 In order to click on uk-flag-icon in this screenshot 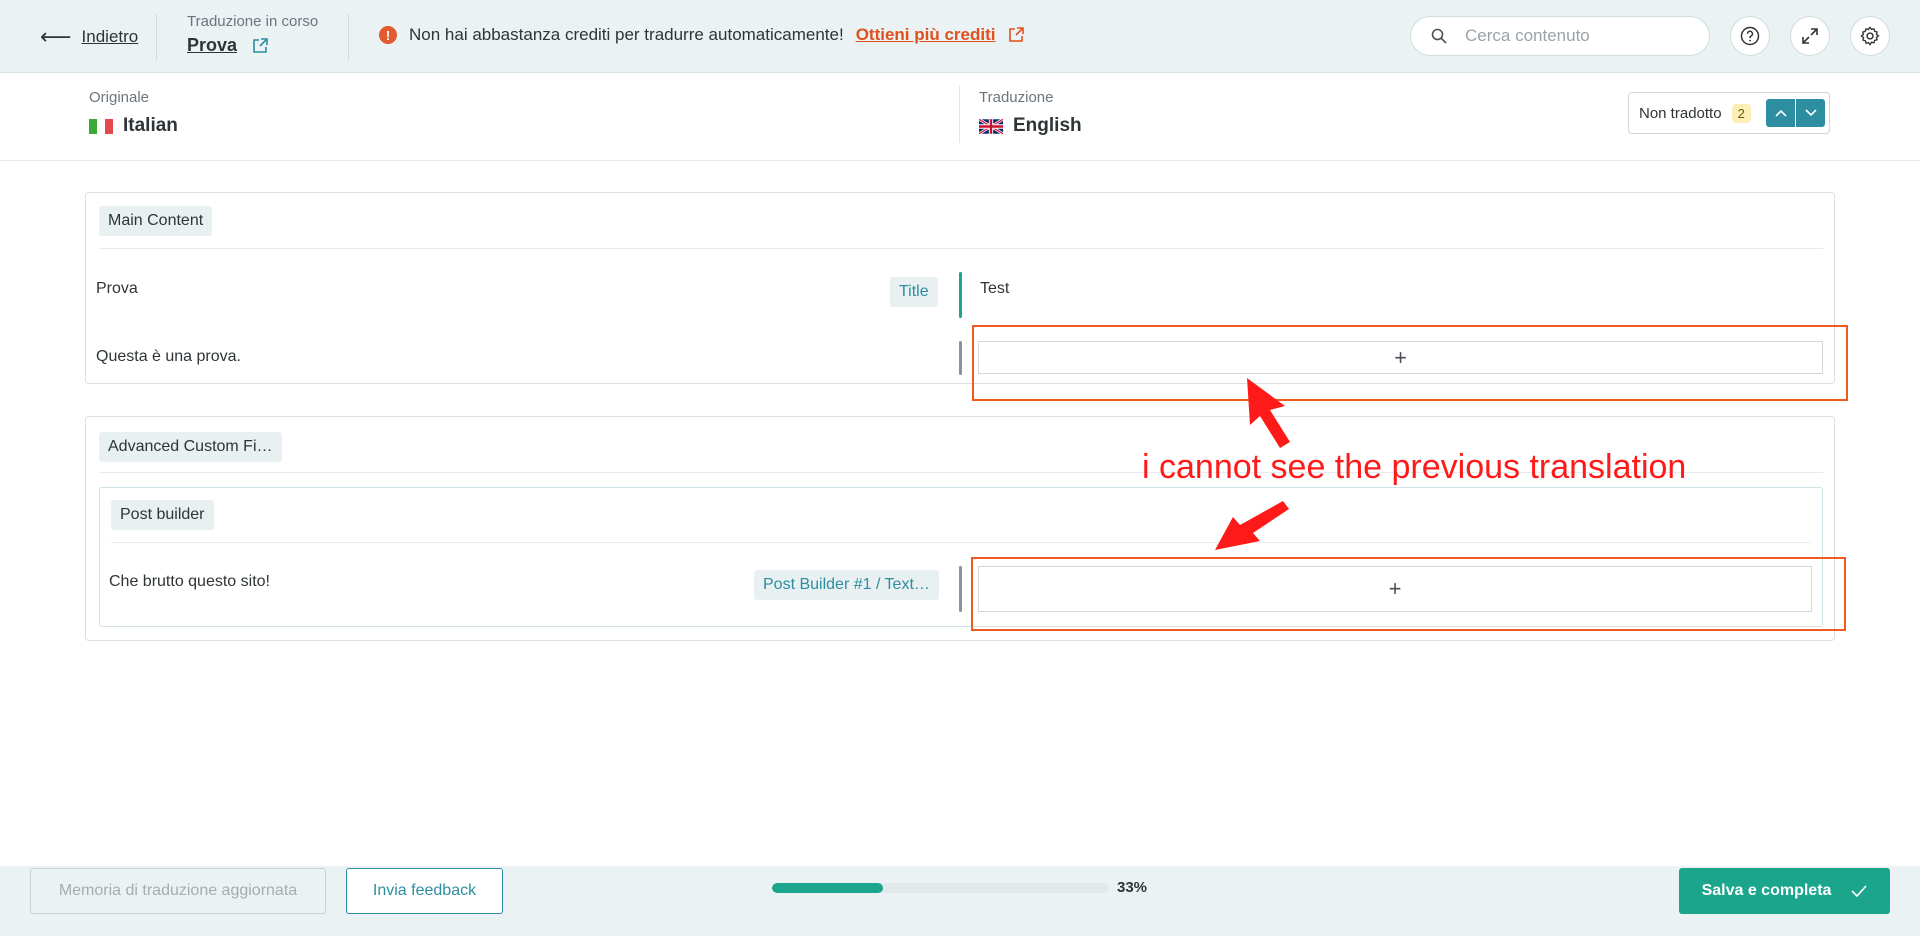, I will do `click(991, 126)`.